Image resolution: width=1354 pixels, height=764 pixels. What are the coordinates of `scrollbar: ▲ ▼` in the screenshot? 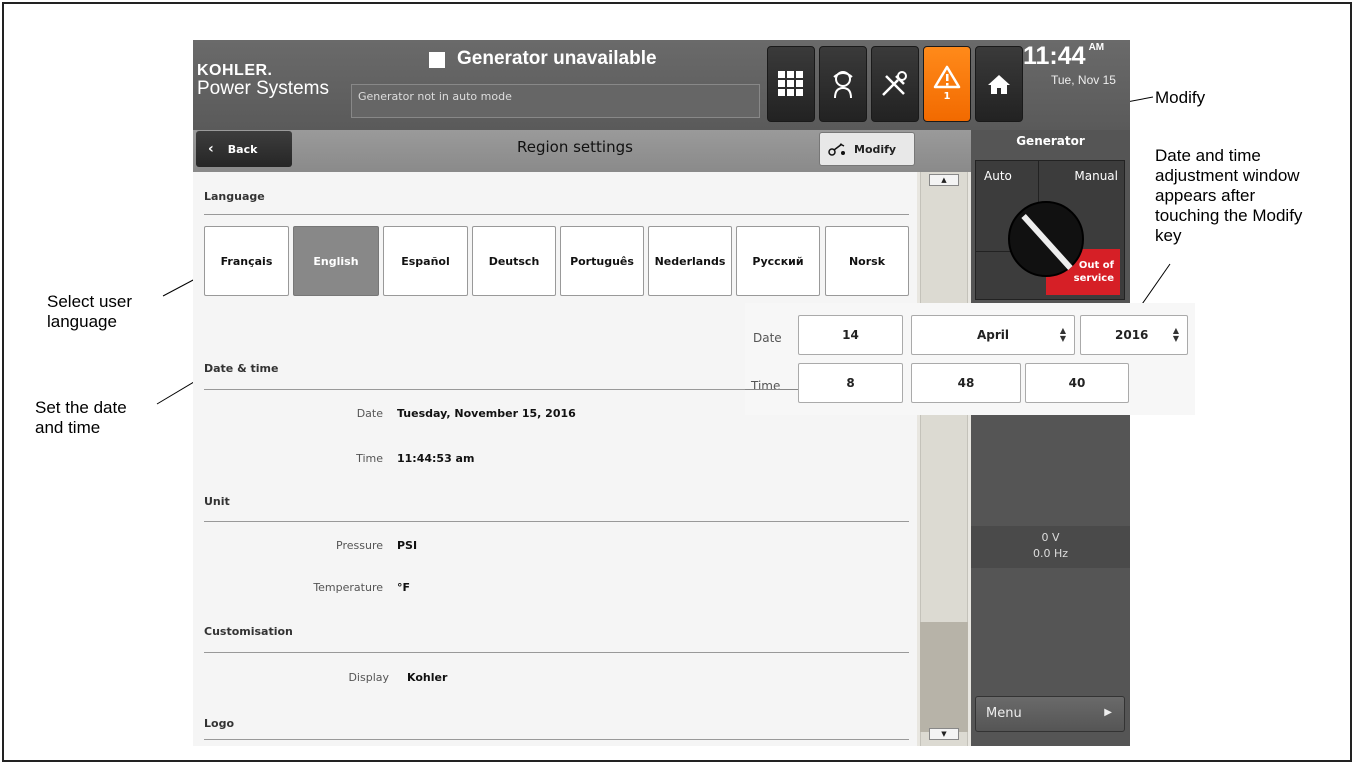 It's located at (944, 459).